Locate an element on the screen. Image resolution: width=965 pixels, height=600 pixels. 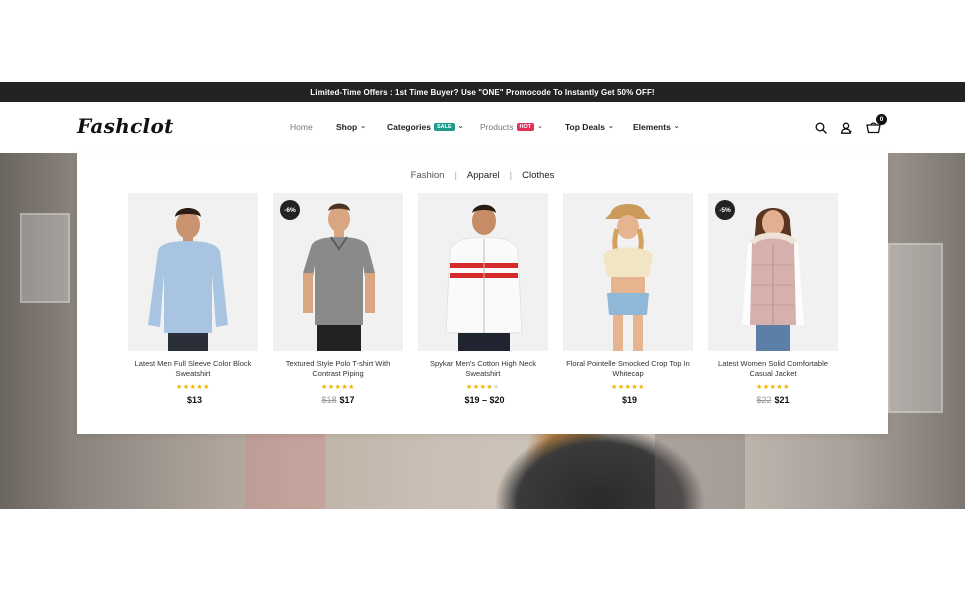
product-price: $18 $17 is located at coordinates (338, 400).